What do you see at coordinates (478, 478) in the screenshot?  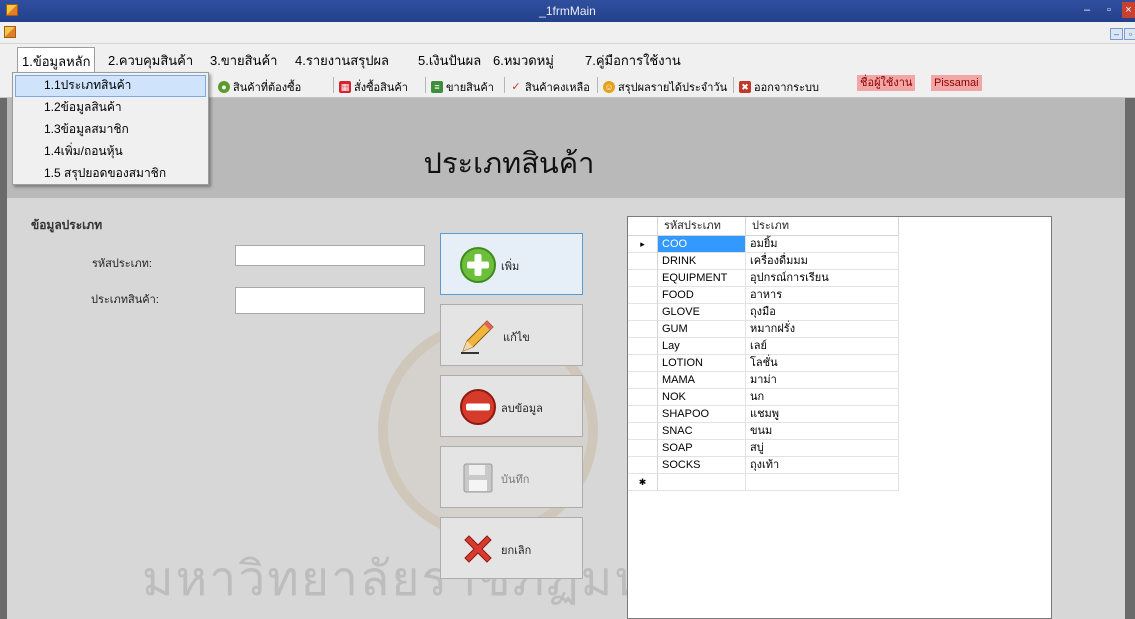 I see `floppy-icon` at bounding box center [478, 478].